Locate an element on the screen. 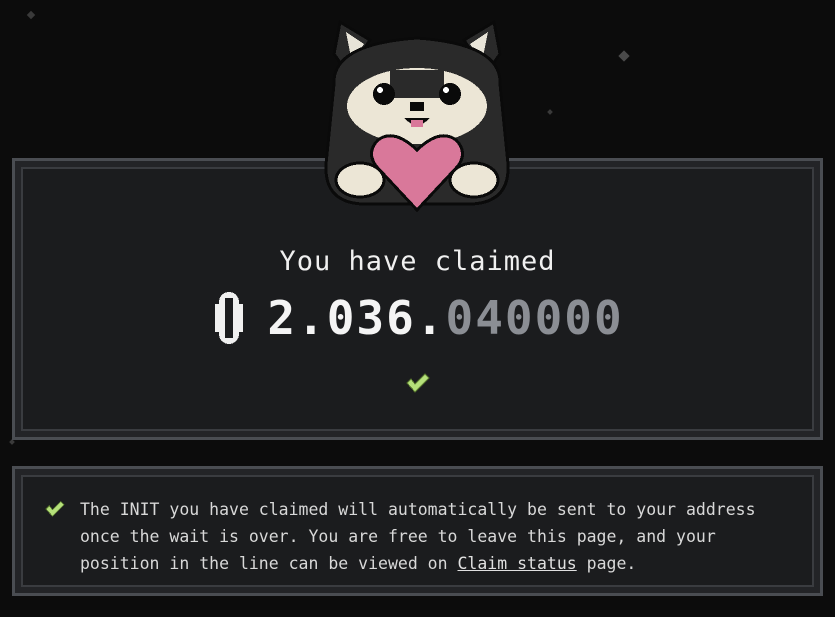 The height and width of the screenshot is (617, 835). notice-text-end: page. is located at coordinates (606, 563).